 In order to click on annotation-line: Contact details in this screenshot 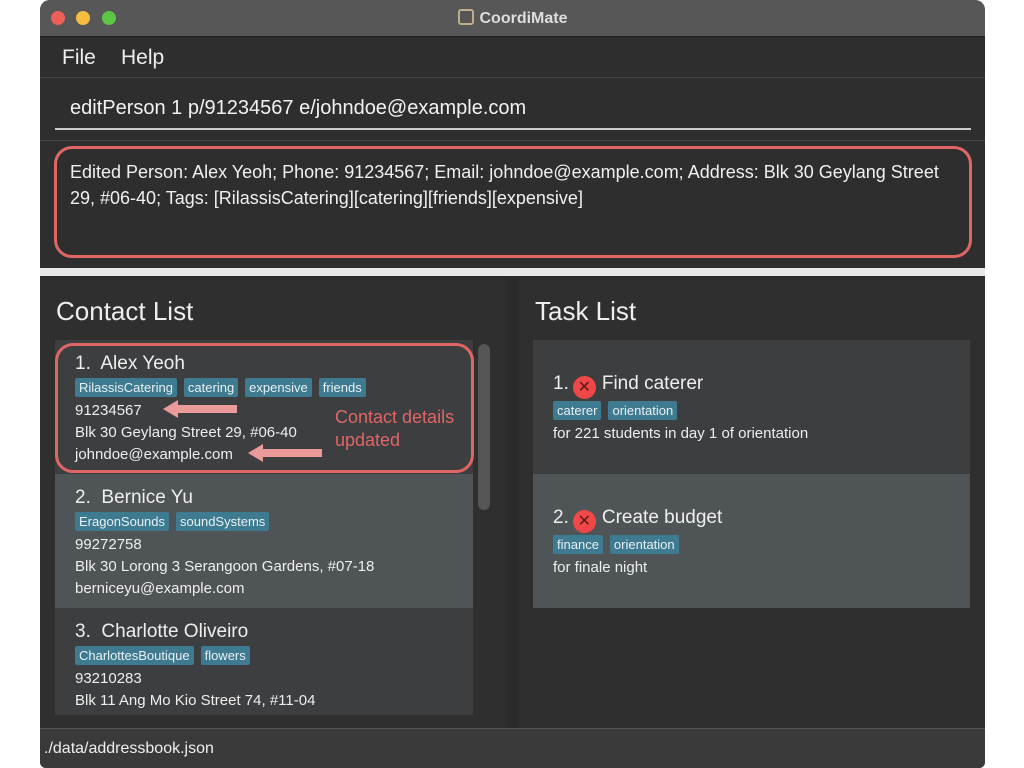, I will do `click(395, 417)`.